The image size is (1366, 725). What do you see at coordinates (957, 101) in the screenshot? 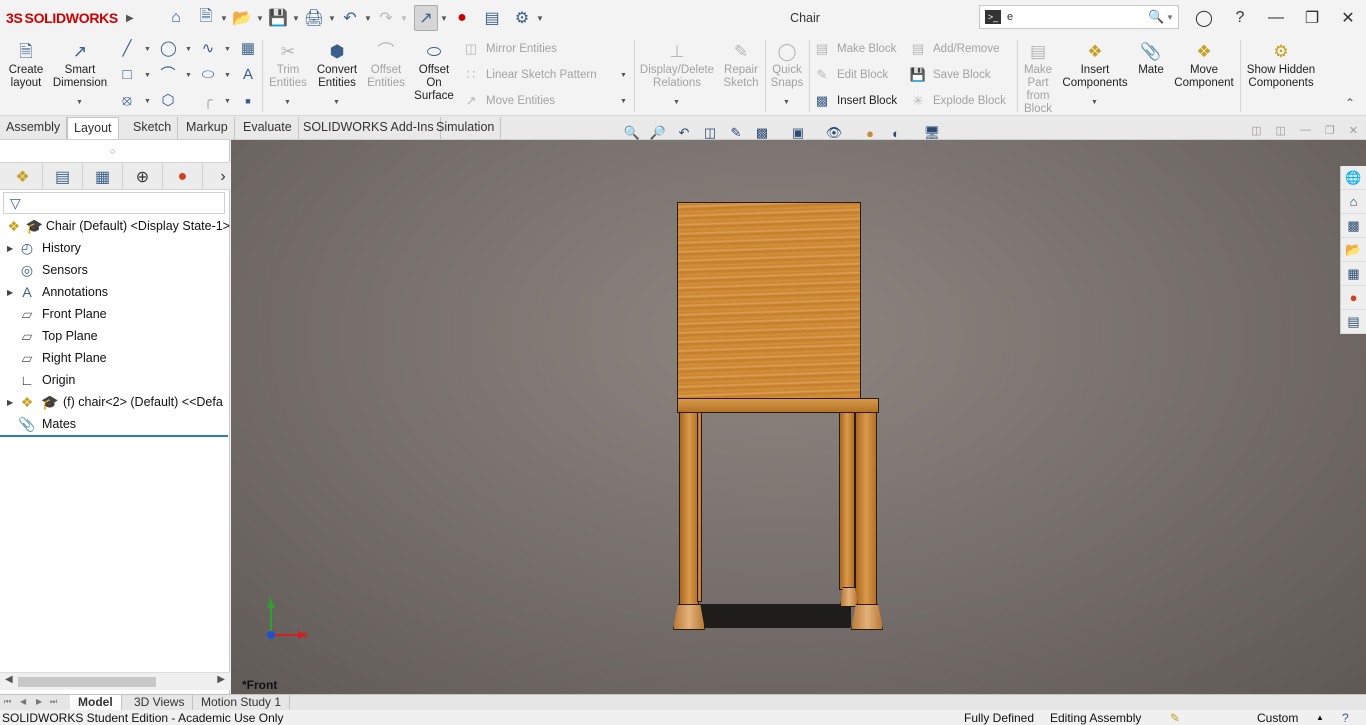
I see `explode-block-button: ✳ Explode Block` at bounding box center [957, 101].